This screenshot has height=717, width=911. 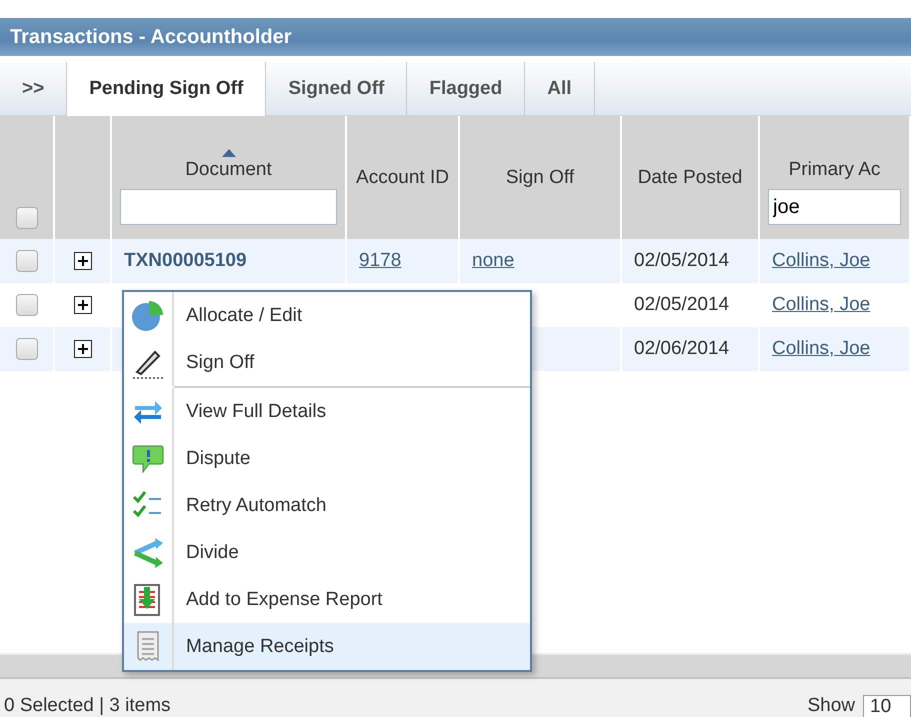 What do you see at coordinates (455, 37) in the screenshot?
I see `window-title: Transactions - Accountholder` at bounding box center [455, 37].